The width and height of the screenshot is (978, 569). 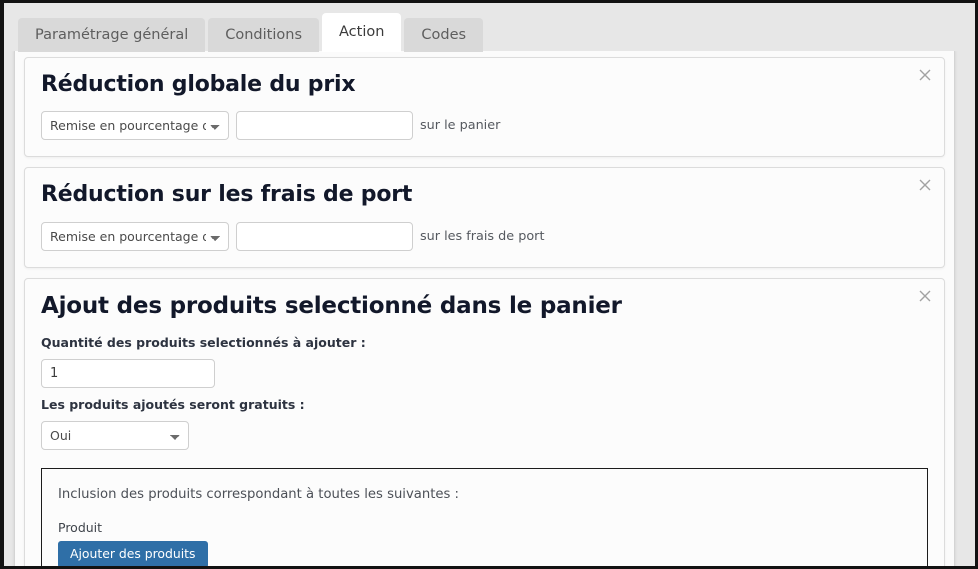 I want to click on shipping-discount-amount-input, so click(x=324, y=236).